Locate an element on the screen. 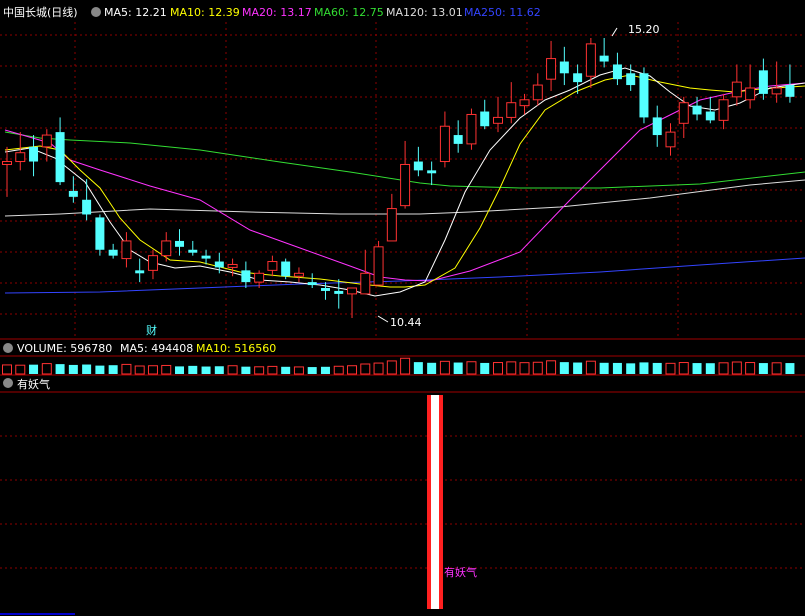  signal-dropdown-icon is located at coordinates (8, 383).